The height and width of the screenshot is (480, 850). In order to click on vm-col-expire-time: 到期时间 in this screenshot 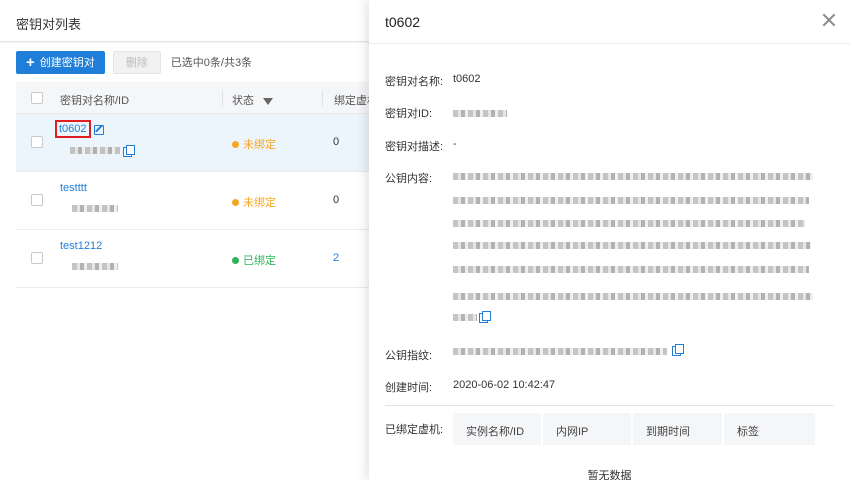, I will do `click(678, 429)`.